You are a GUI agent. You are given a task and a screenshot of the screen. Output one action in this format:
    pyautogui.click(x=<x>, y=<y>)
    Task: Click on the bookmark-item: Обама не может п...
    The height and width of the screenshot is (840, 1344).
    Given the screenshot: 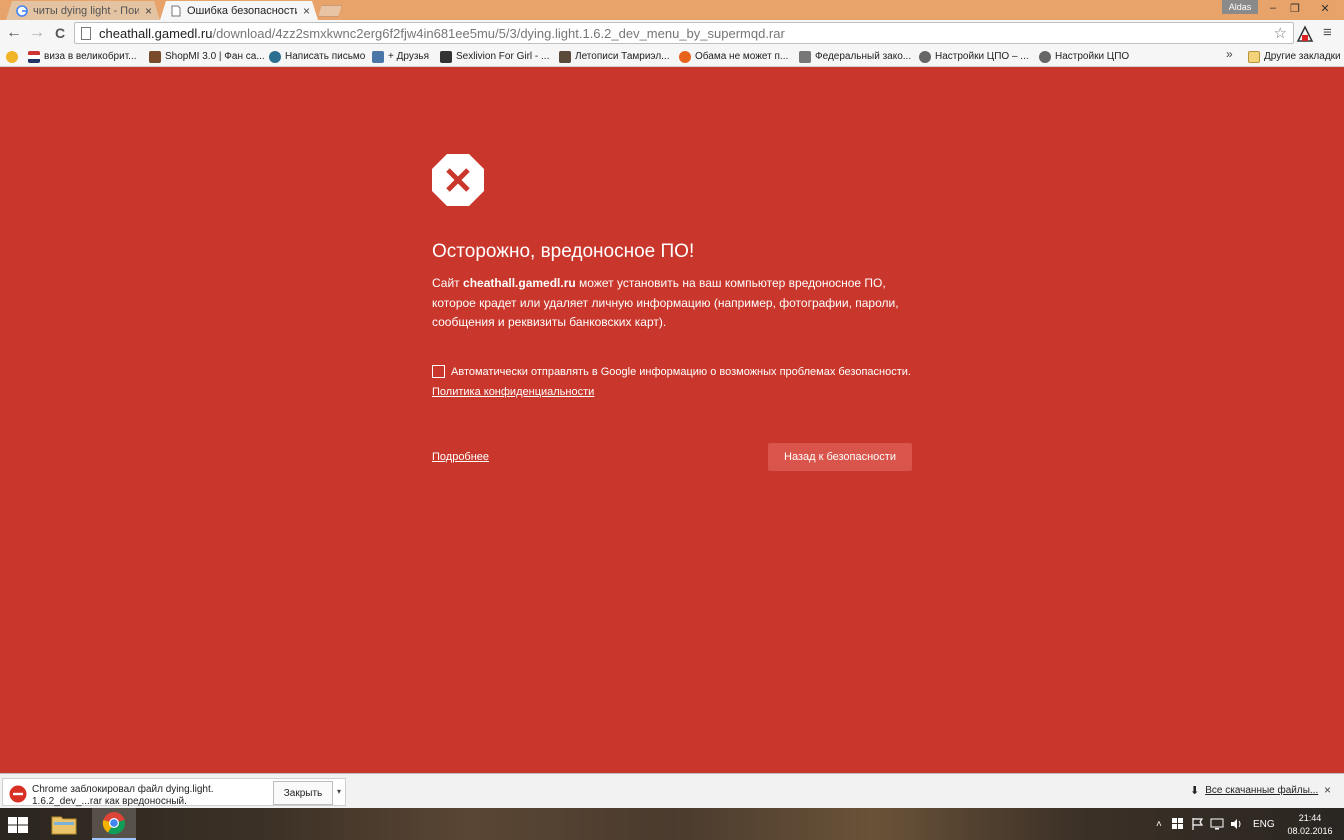 What is the action you would take?
    pyautogui.click(x=733, y=56)
    